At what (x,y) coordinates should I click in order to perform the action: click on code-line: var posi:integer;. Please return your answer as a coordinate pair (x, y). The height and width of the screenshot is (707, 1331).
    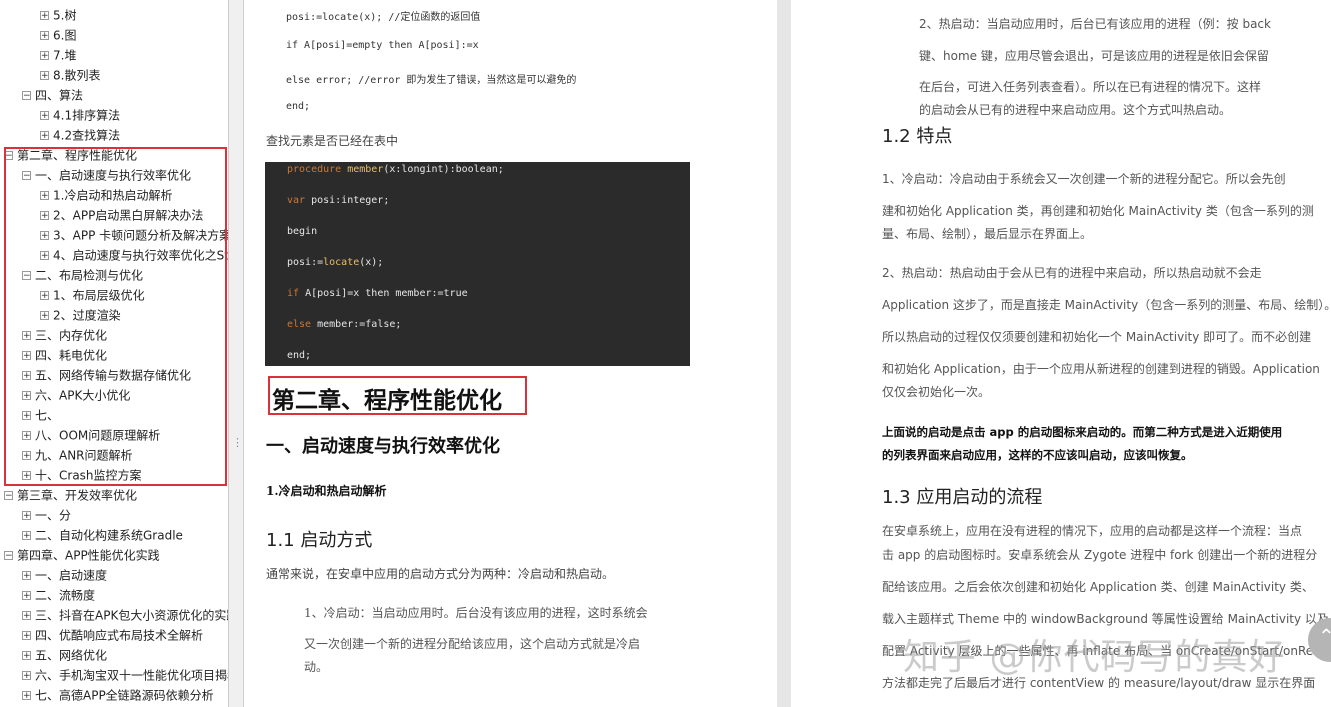
    Looking at the image, I should click on (338, 200).